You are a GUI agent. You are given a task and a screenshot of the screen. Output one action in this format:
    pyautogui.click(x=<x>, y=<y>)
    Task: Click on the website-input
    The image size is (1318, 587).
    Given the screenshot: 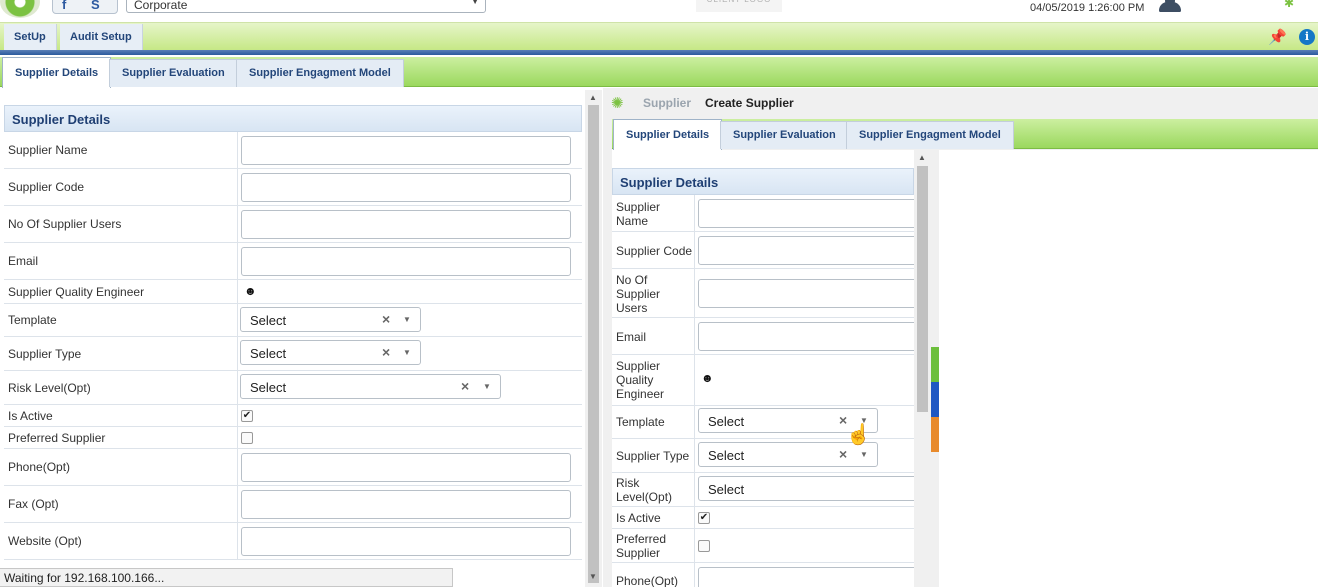 What is the action you would take?
    pyautogui.click(x=406, y=541)
    